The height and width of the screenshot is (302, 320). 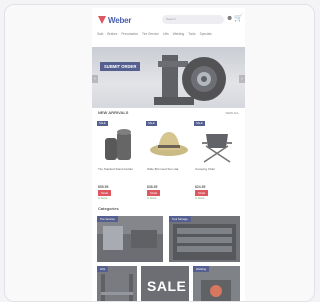 What do you see at coordinates (216, 283) in the screenshot?
I see `category-tile: Welding` at bounding box center [216, 283].